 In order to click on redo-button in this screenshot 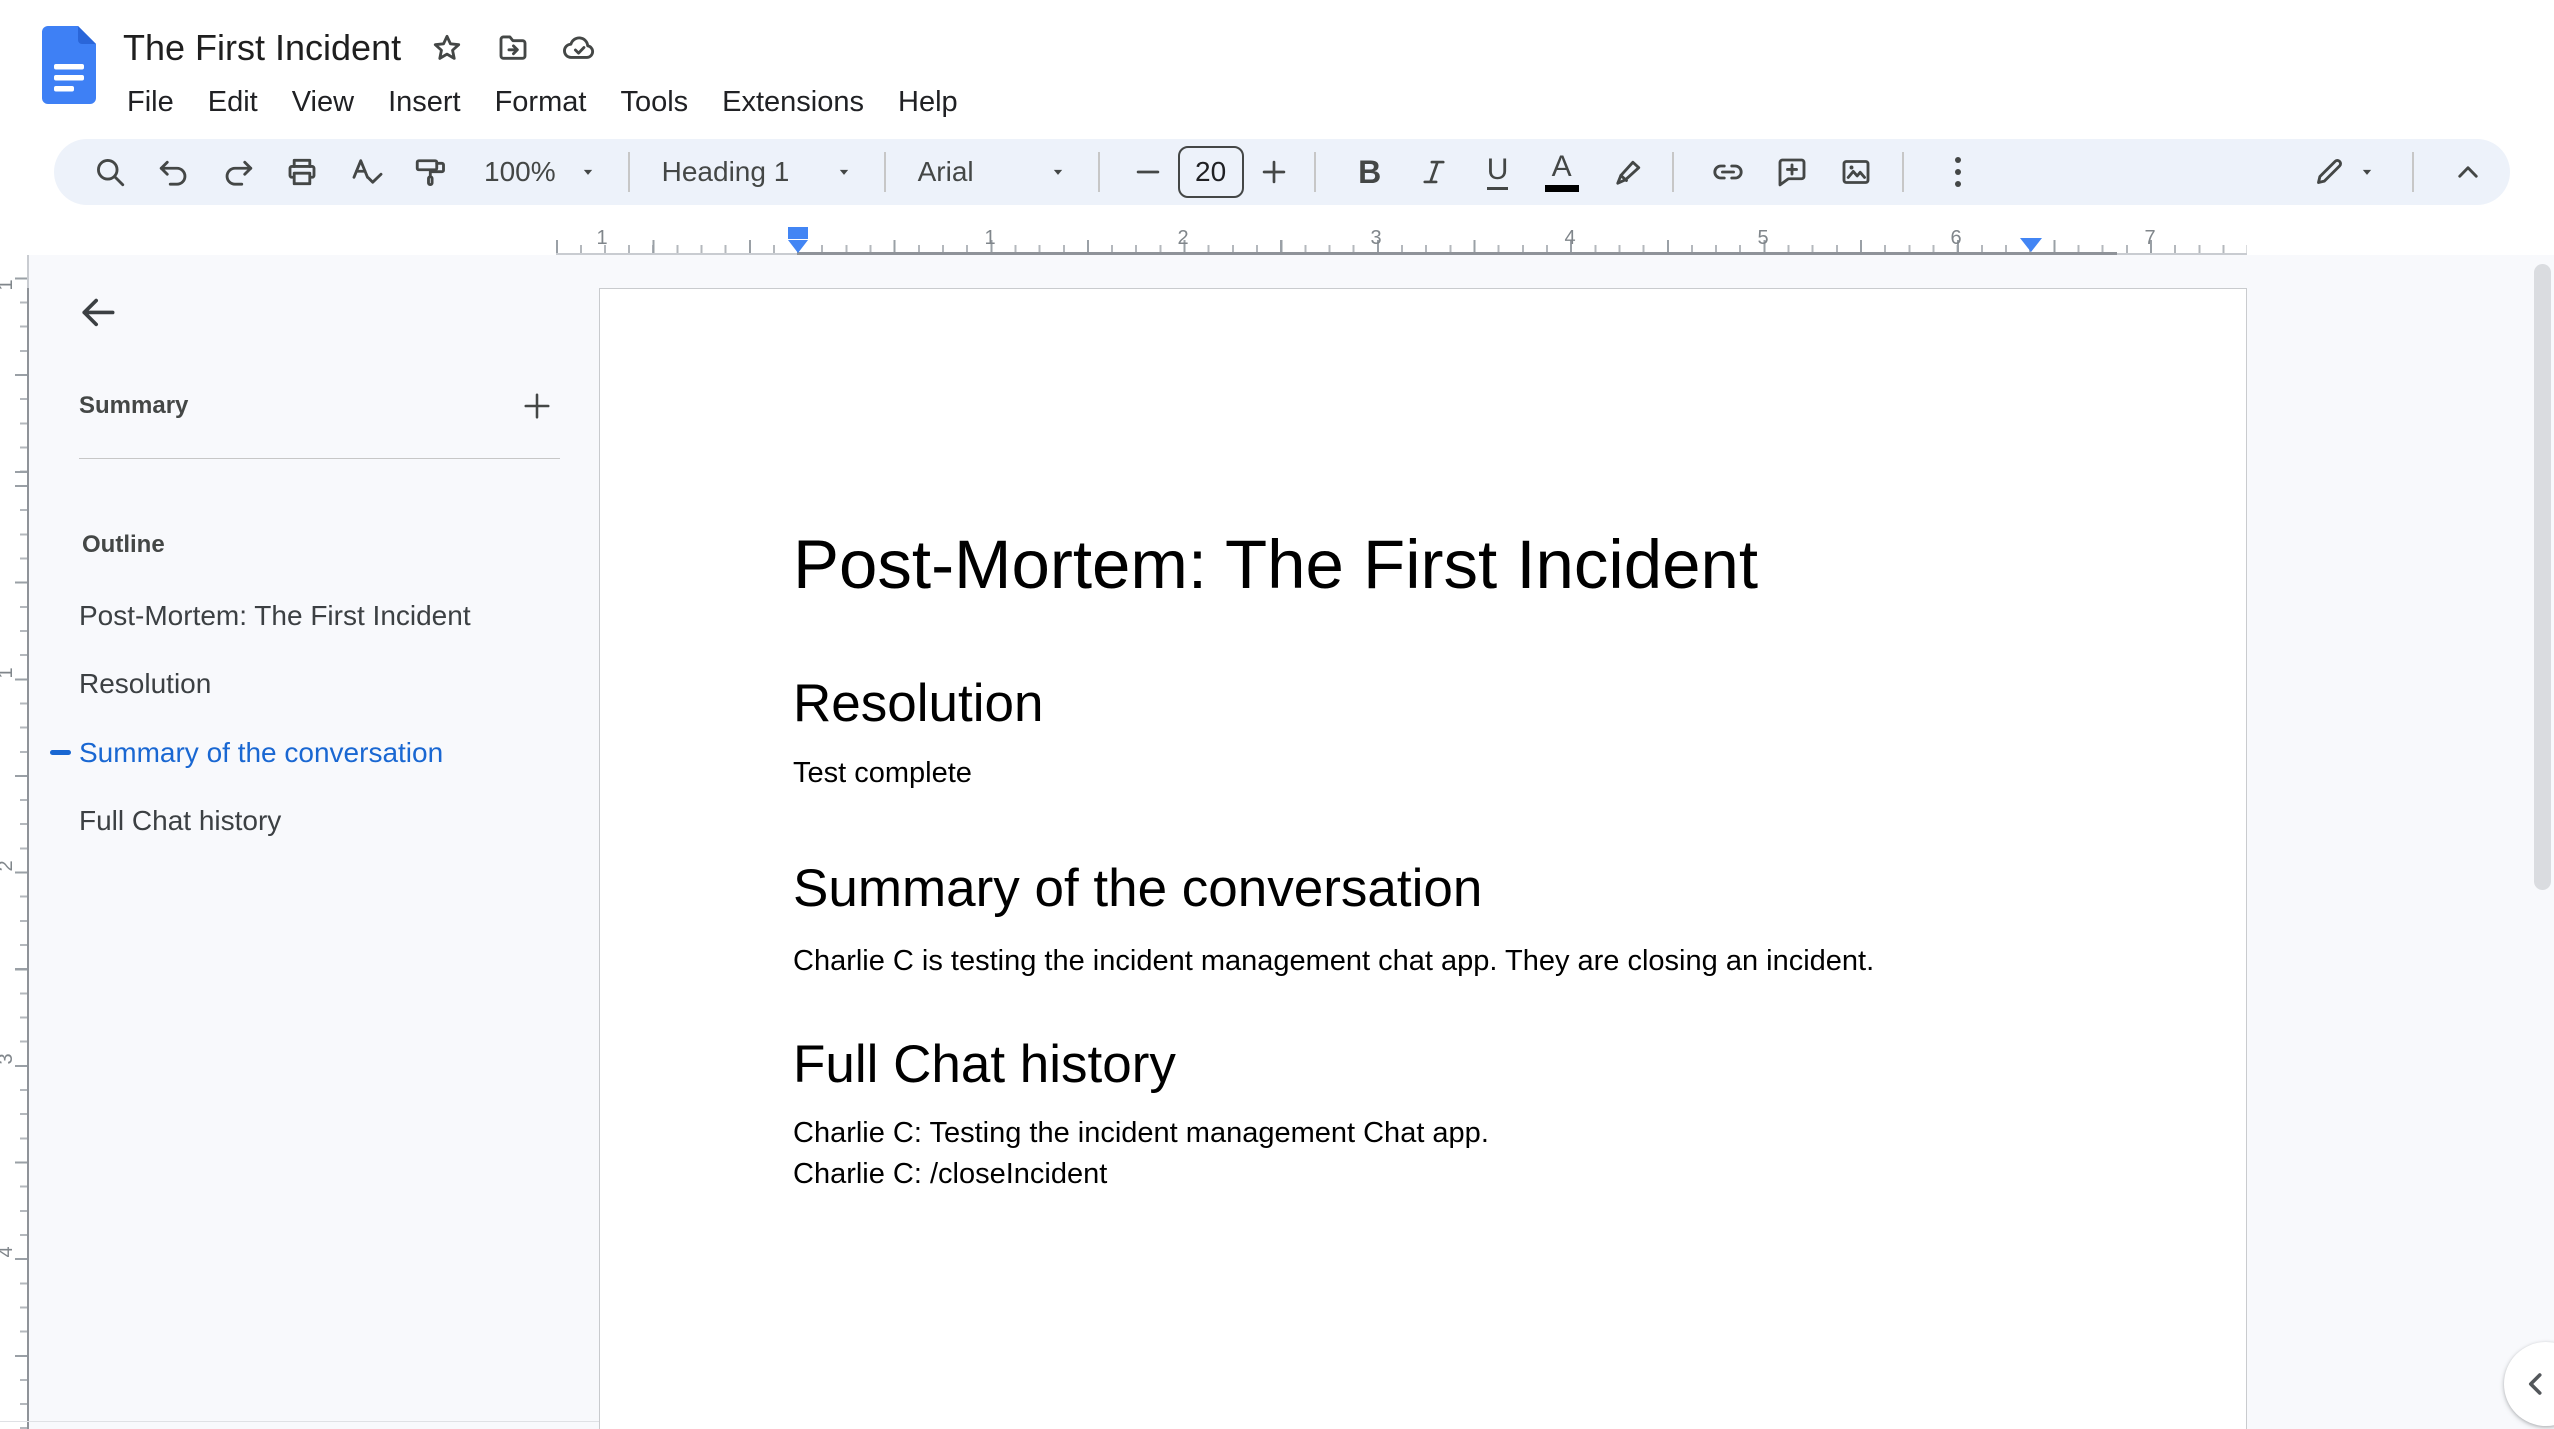, I will do `click(238, 172)`.